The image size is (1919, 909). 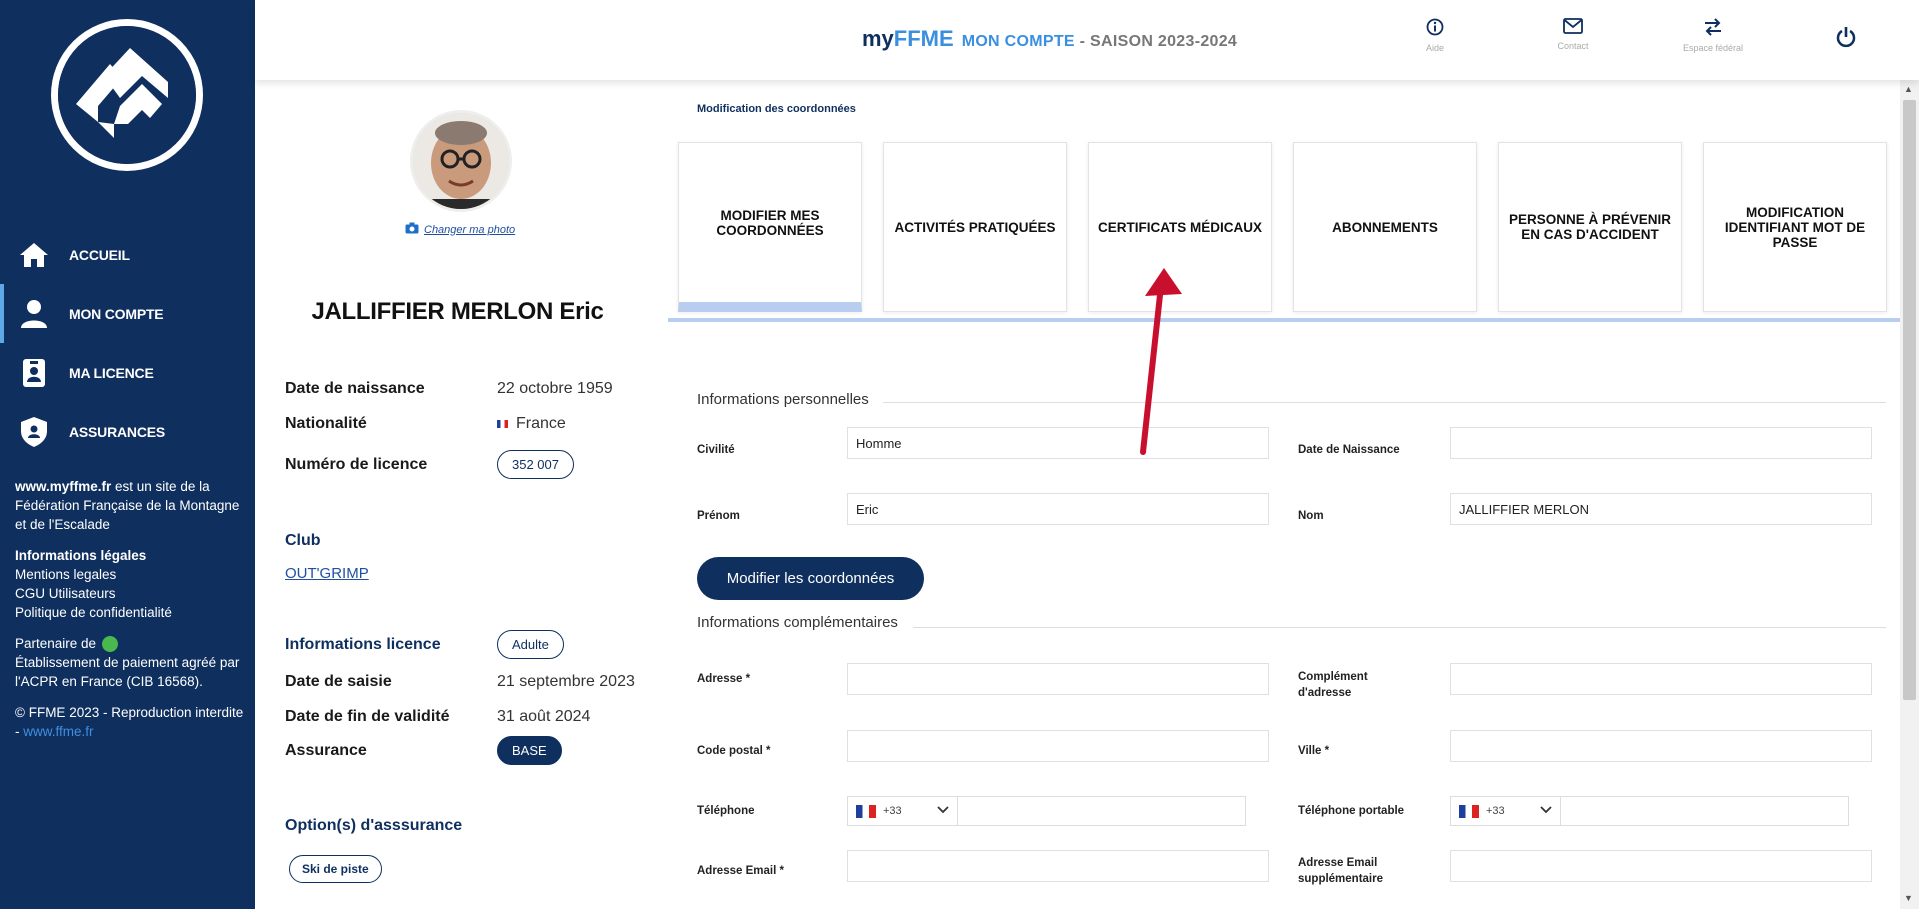 What do you see at coordinates (770, 227) in the screenshot?
I see `tab-modifier-coordonnees: MODIFIER MES COORDONNÉES` at bounding box center [770, 227].